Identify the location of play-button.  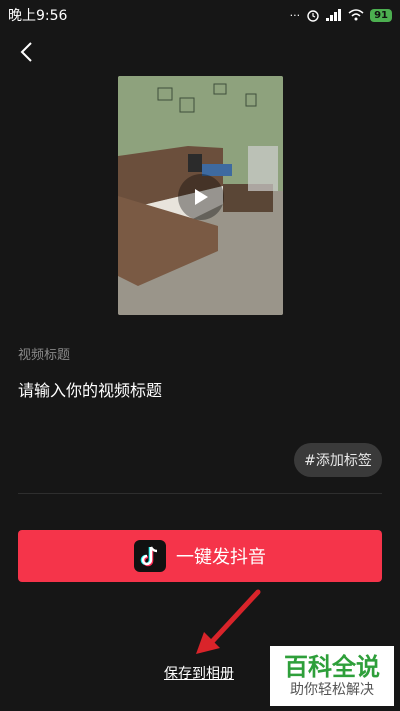
(201, 197).